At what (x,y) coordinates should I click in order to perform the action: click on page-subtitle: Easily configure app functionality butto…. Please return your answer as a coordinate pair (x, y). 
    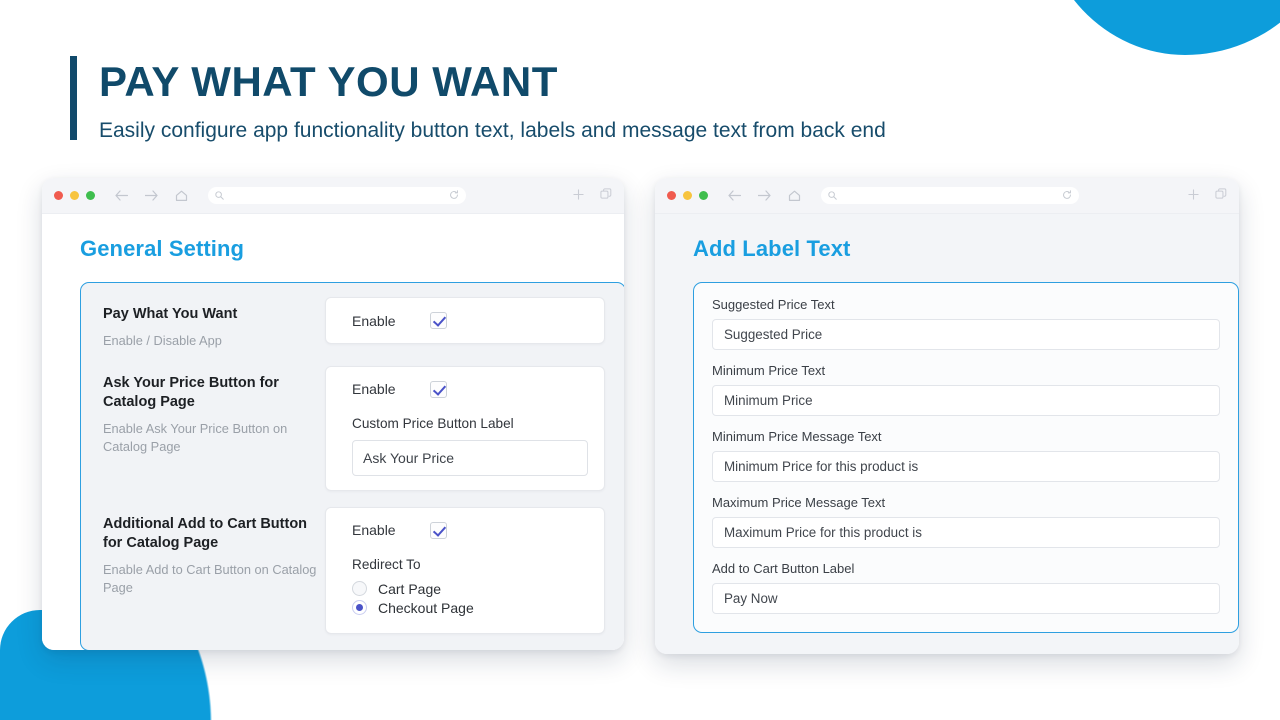
    Looking at the image, I should click on (492, 131).